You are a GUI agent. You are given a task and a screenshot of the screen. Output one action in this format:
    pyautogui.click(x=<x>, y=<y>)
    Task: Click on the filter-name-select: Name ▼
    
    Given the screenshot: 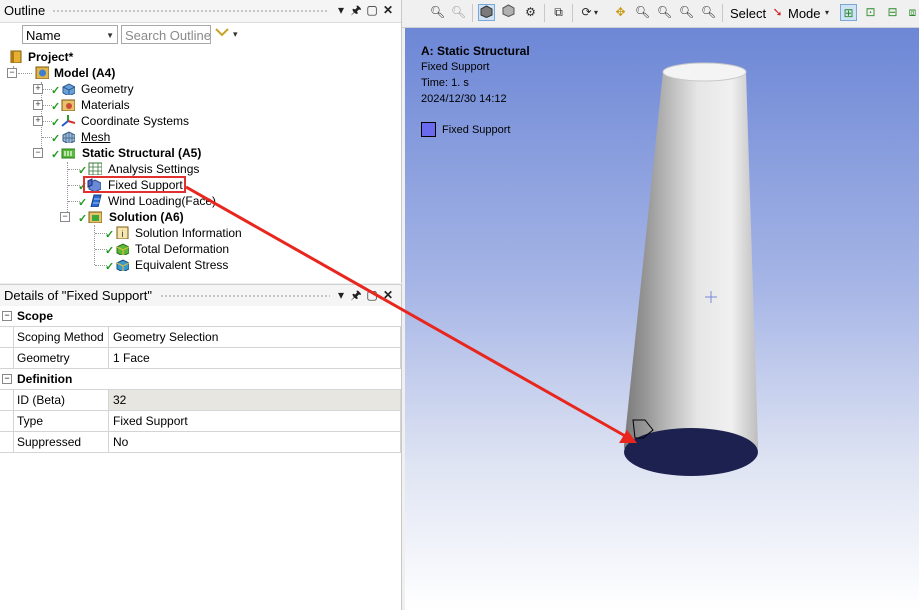 What is the action you would take?
    pyautogui.click(x=70, y=34)
    